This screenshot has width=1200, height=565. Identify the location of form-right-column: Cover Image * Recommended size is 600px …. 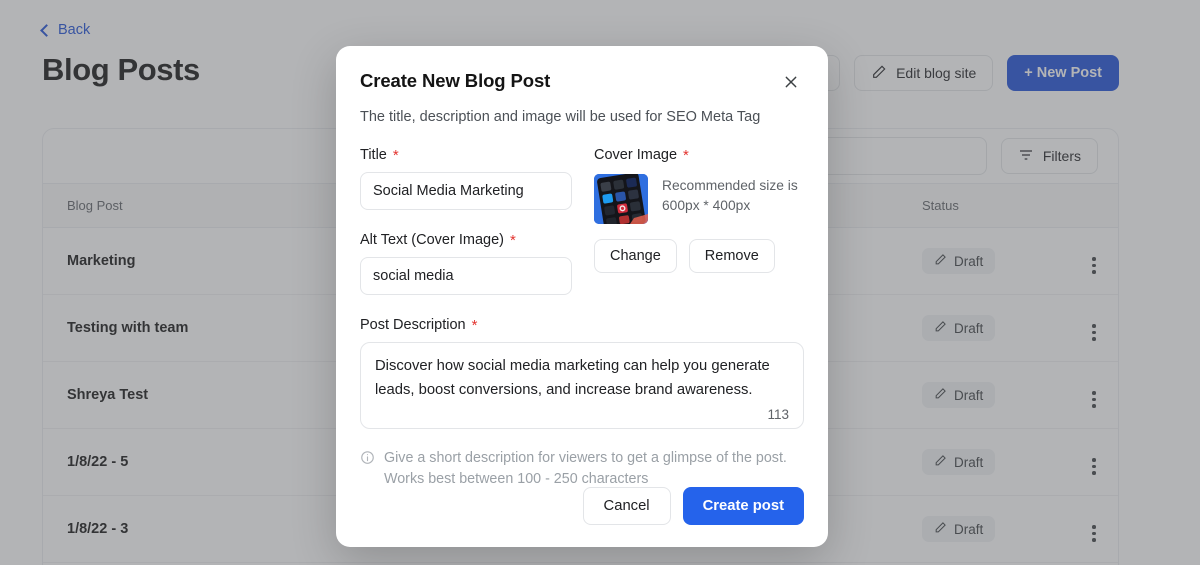
(699, 221).